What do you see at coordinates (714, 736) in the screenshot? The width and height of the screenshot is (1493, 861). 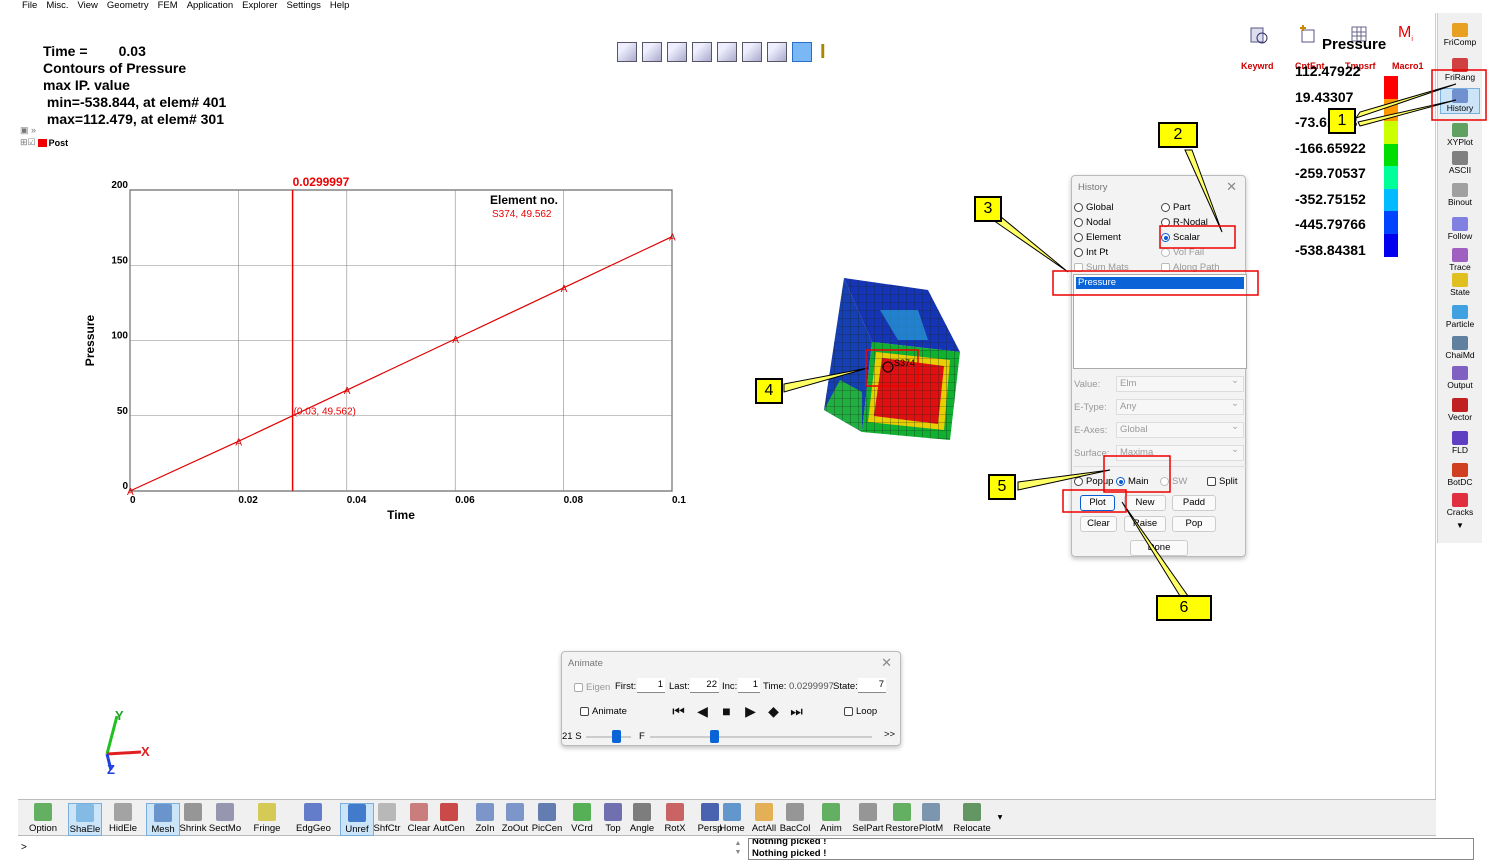 I see `frame-slider-thumb` at bounding box center [714, 736].